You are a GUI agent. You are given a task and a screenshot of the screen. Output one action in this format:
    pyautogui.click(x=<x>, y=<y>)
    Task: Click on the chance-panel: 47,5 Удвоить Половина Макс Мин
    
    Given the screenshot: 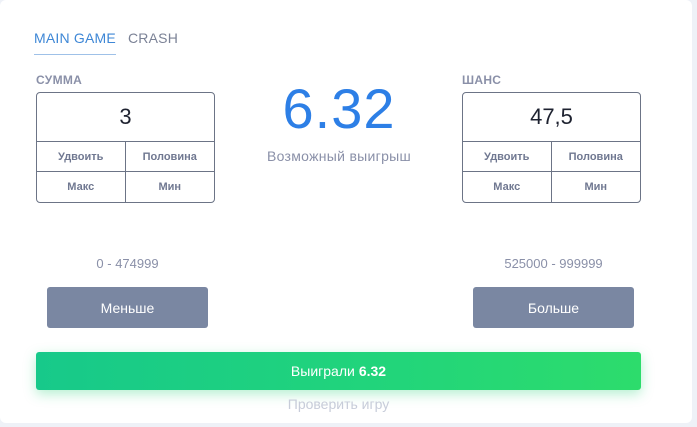 What is the action you would take?
    pyautogui.click(x=551, y=147)
    